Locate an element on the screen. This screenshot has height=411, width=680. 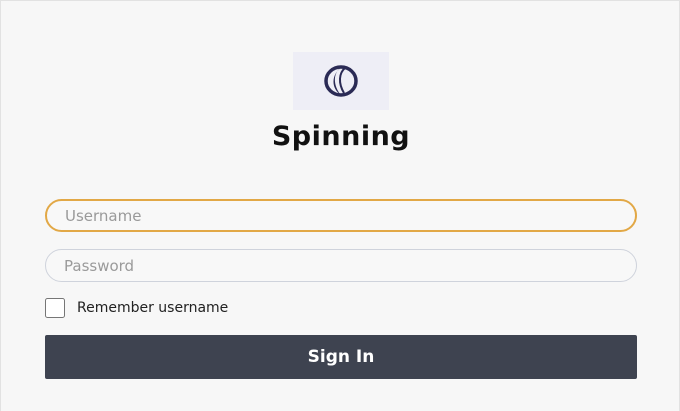
crescent-swirl-logo-icon is located at coordinates (341, 81).